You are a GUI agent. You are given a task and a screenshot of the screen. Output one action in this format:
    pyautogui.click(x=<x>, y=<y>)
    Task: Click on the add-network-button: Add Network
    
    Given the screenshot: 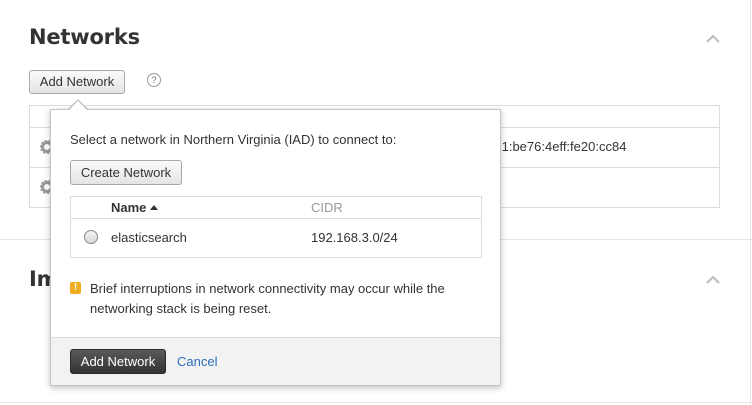 What is the action you would take?
    pyautogui.click(x=77, y=82)
    